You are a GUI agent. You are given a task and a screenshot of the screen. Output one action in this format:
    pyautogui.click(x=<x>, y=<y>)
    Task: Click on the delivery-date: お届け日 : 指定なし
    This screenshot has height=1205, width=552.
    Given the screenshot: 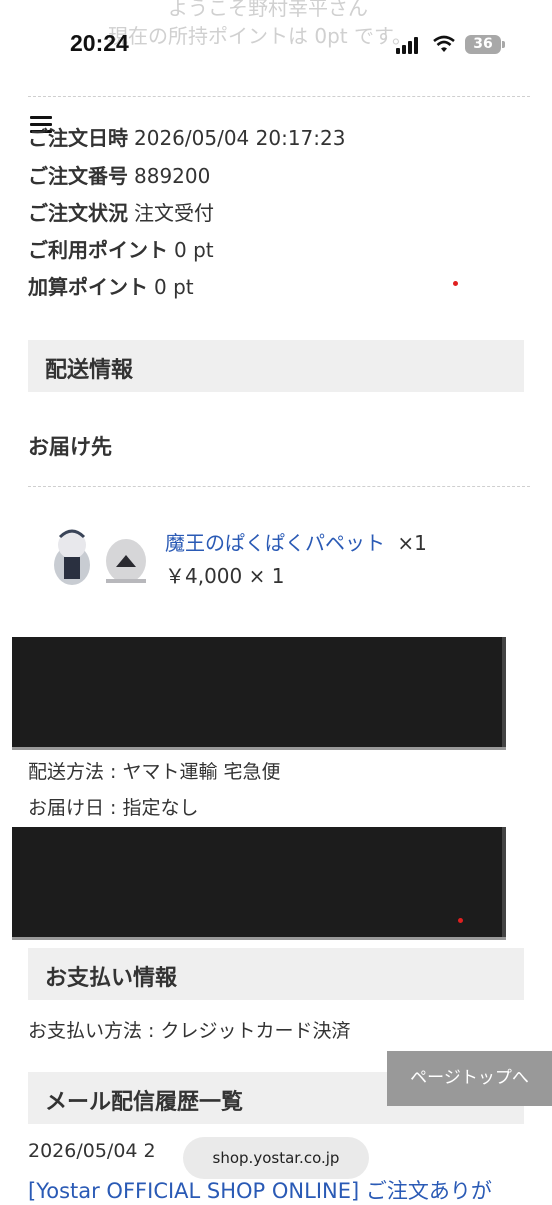 What is the action you would take?
    pyautogui.click(x=113, y=808)
    